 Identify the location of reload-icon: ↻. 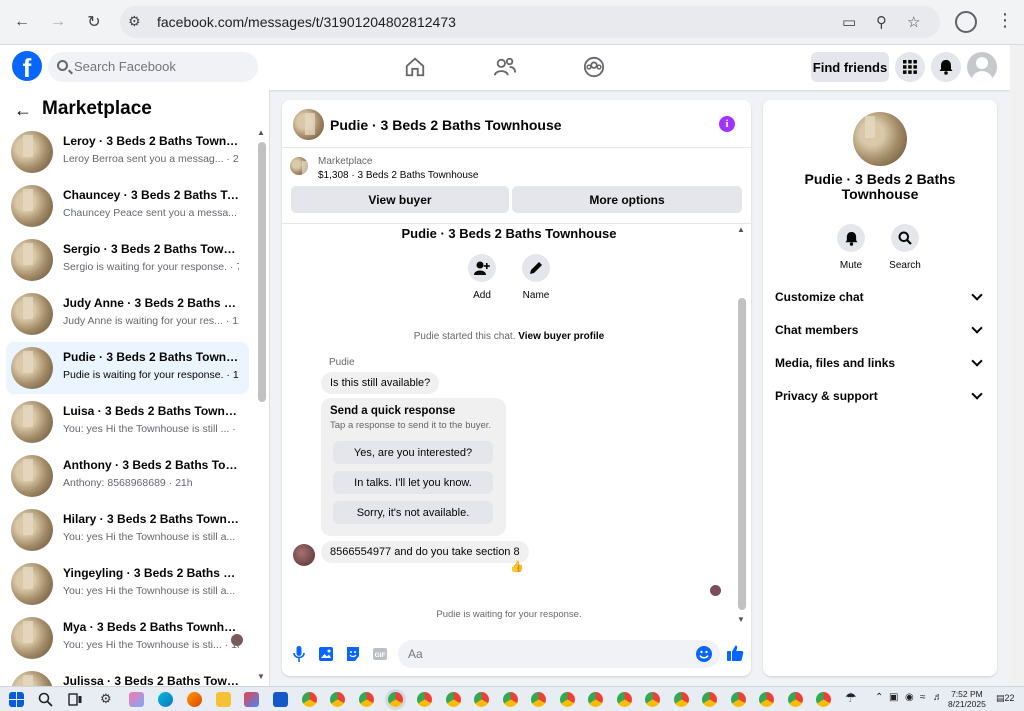
(94, 22).